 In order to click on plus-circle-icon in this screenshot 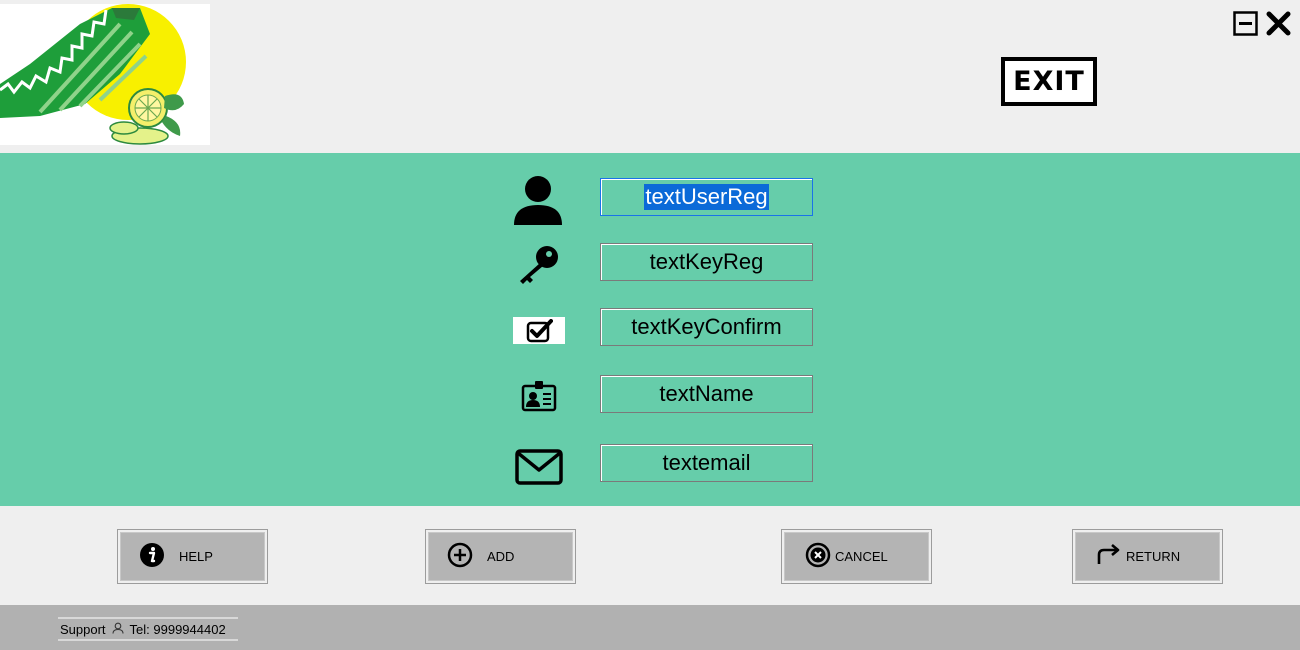, I will do `click(460, 556)`.